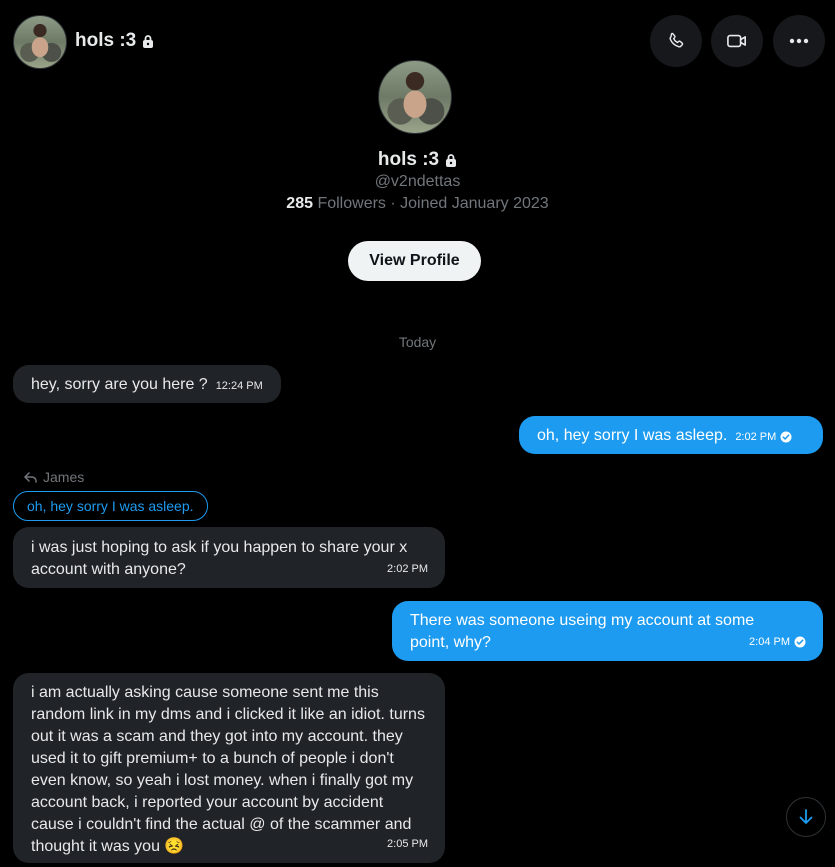  I want to click on video-icon, so click(737, 41).